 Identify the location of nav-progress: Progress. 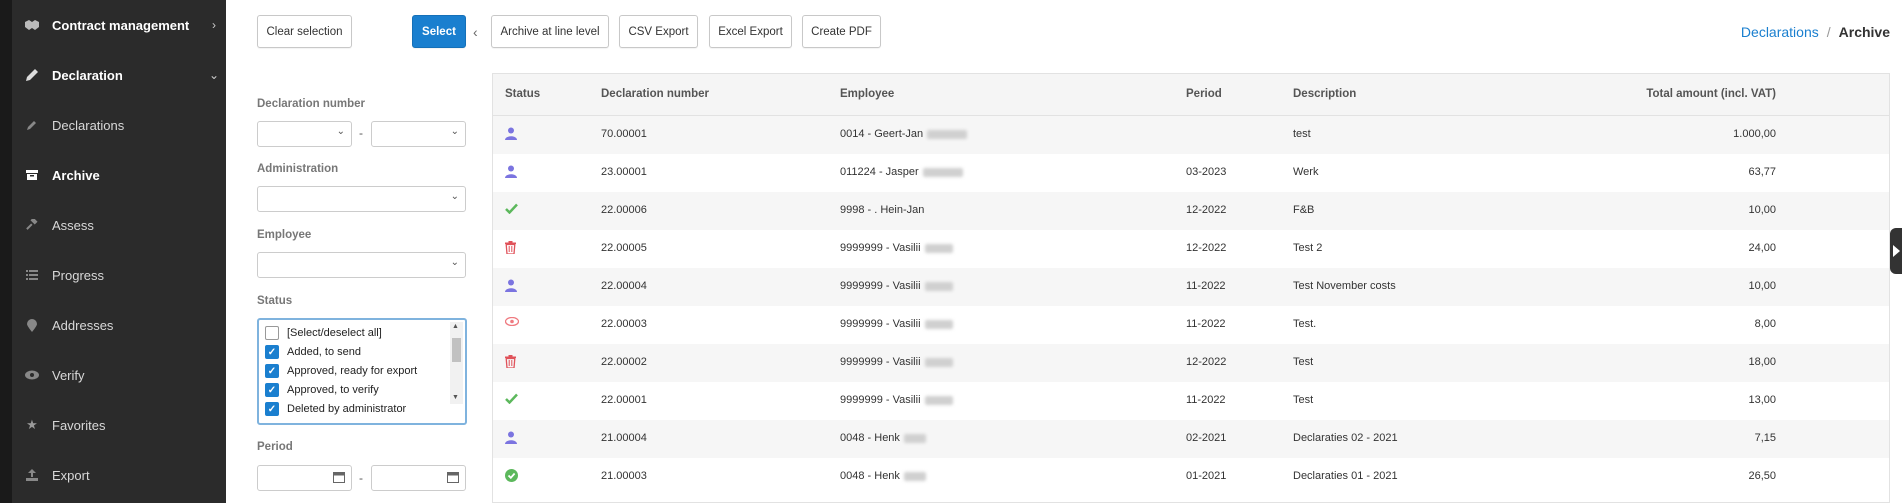
(119, 275).